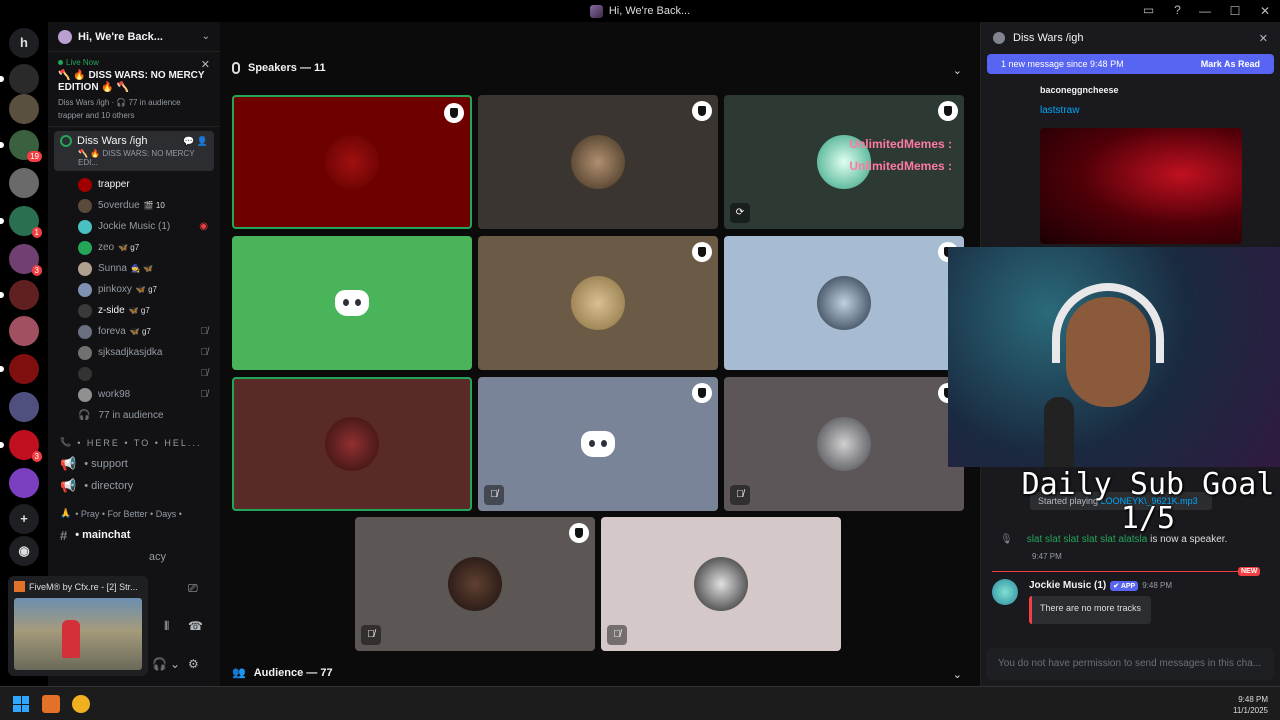  Describe the element at coordinates (134, 415) in the screenshot. I see `audience-count-row: 🎧 77 in audience` at that location.